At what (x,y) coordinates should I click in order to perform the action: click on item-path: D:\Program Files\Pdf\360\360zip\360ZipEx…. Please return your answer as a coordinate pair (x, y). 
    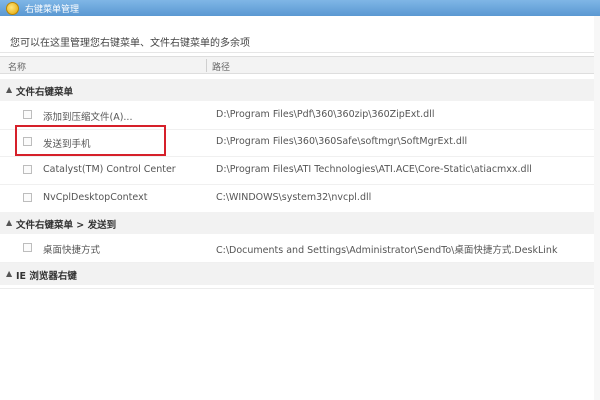
    Looking at the image, I should click on (325, 114).